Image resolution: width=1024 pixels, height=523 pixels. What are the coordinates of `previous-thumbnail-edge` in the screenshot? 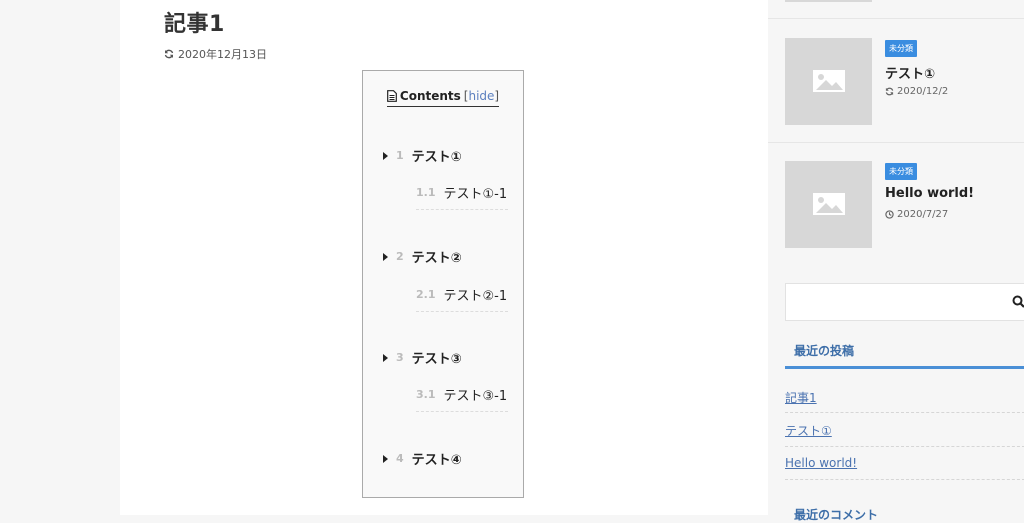 It's located at (828, 1).